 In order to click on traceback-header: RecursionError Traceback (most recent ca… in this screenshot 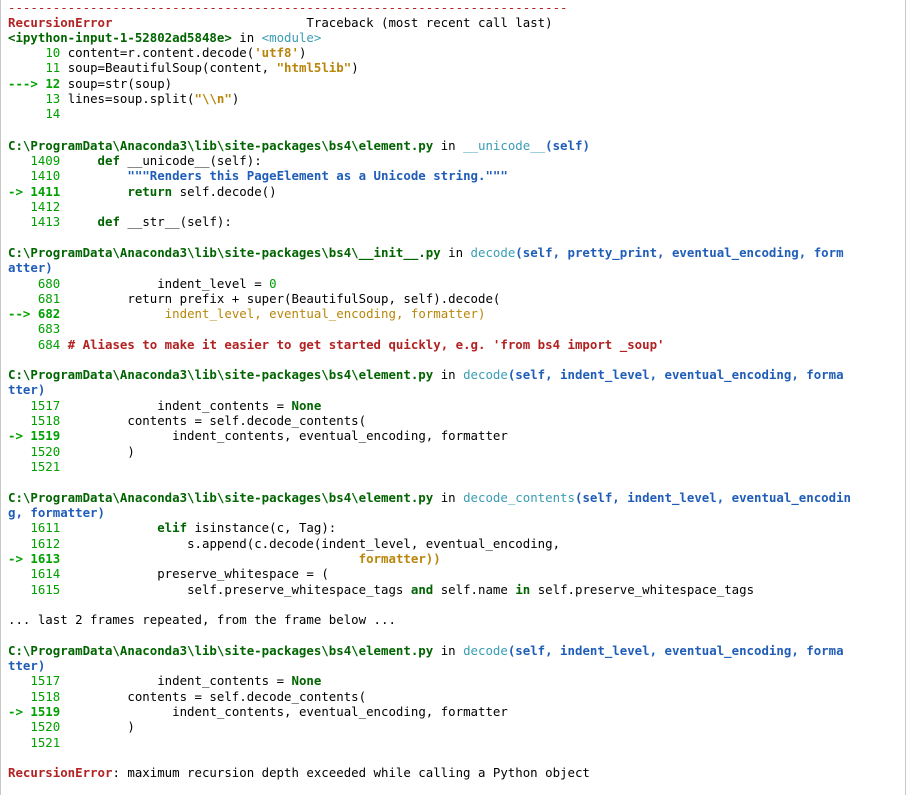, I will do `click(280, 23)`.